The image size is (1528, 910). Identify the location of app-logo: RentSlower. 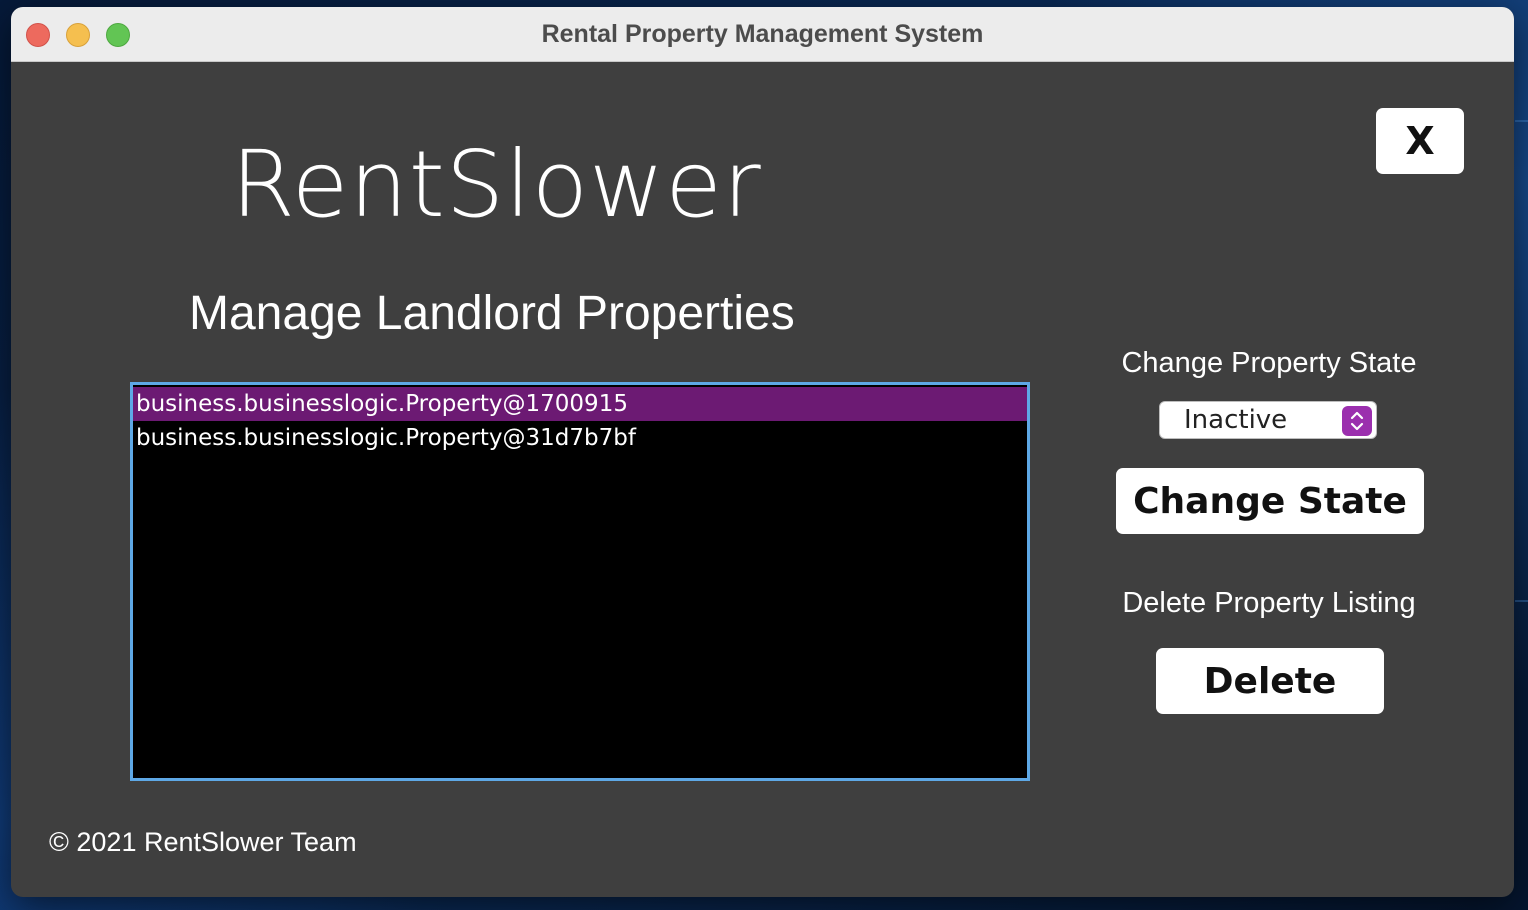
(496, 184).